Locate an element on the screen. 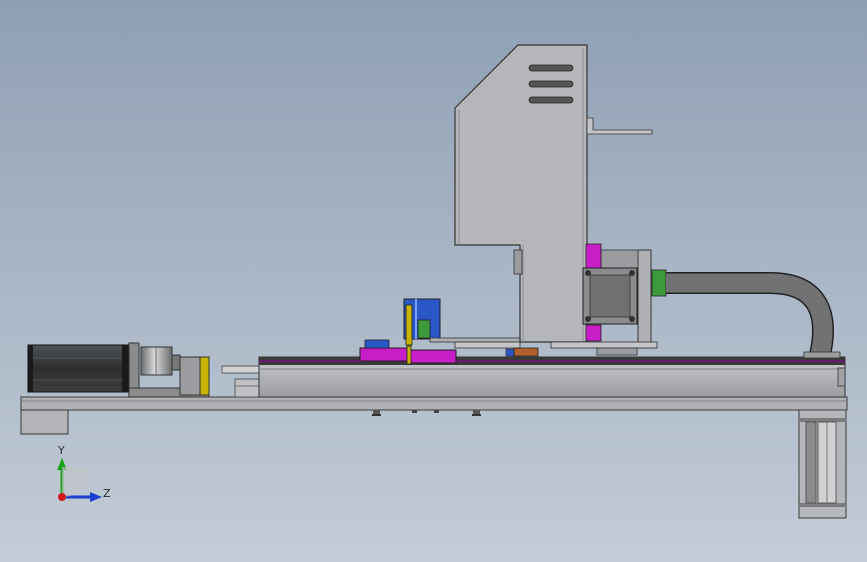 This screenshot has height=562, width=867. frame-slots is located at coordinates (551, 84).